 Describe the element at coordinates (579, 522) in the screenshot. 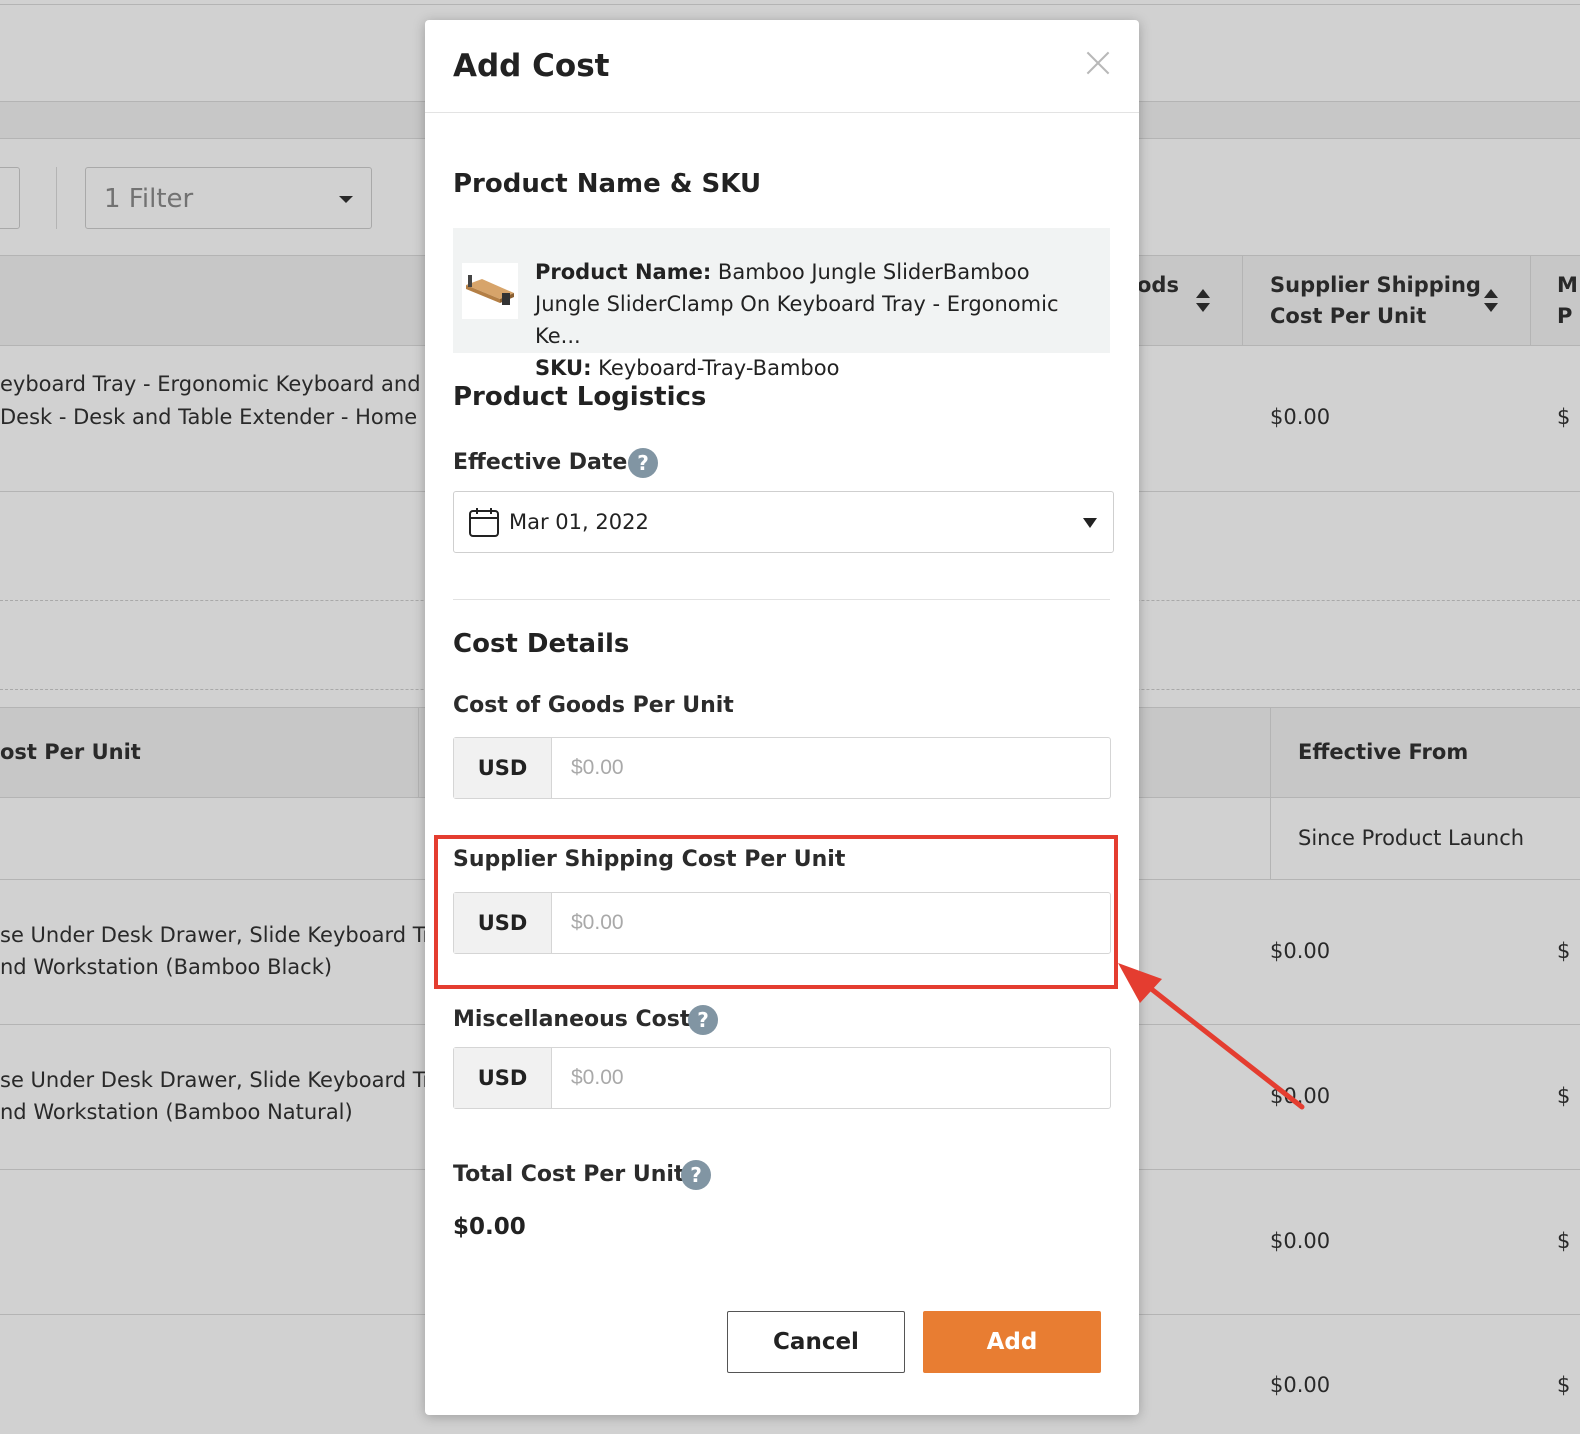

I see `effective-date-value: Mar 01, 2022` at that location.